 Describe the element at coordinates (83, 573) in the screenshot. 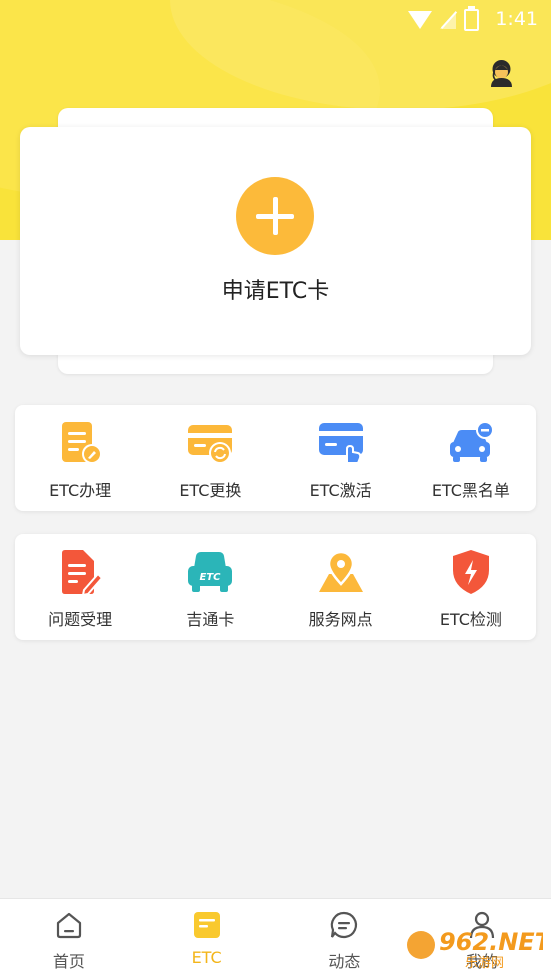

I see `report-edit-icon` at that location.